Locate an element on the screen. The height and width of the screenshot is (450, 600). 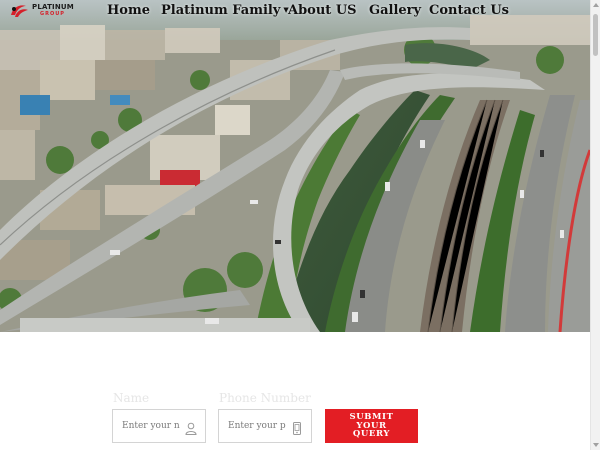
name-input is located at coordinates (151, 426).